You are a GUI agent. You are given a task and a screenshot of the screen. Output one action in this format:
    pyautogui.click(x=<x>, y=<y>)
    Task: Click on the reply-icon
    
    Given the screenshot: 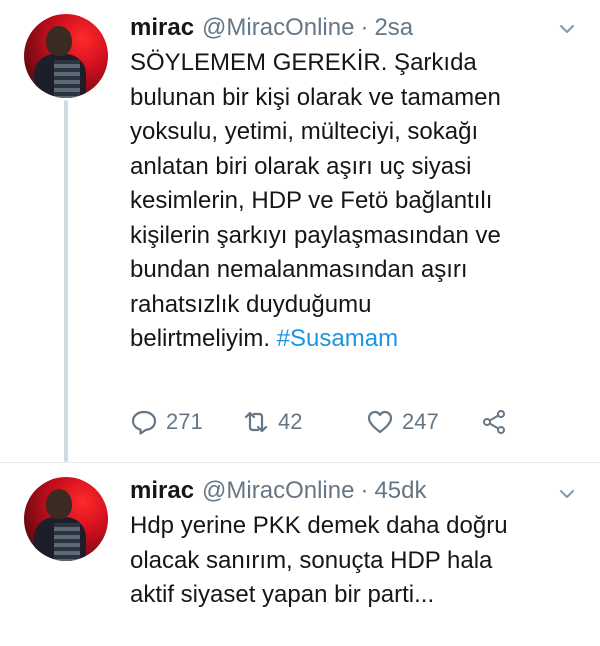 What is the action you would take?
    pyautogui.click(x=144, y=422)
    